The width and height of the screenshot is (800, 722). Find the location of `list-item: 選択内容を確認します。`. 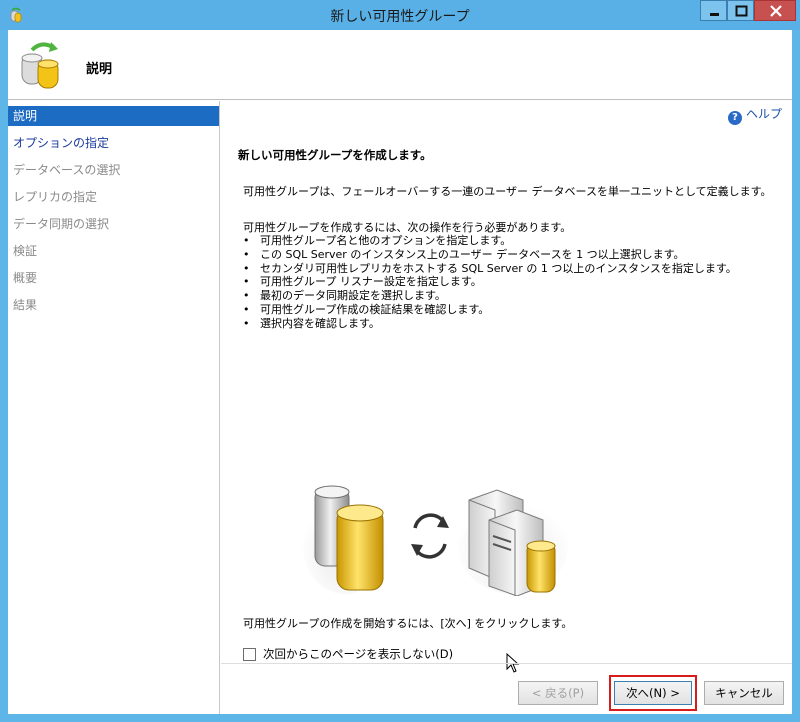

list-item: 選択内容を確認します。 is located at coordinates (490, 324).